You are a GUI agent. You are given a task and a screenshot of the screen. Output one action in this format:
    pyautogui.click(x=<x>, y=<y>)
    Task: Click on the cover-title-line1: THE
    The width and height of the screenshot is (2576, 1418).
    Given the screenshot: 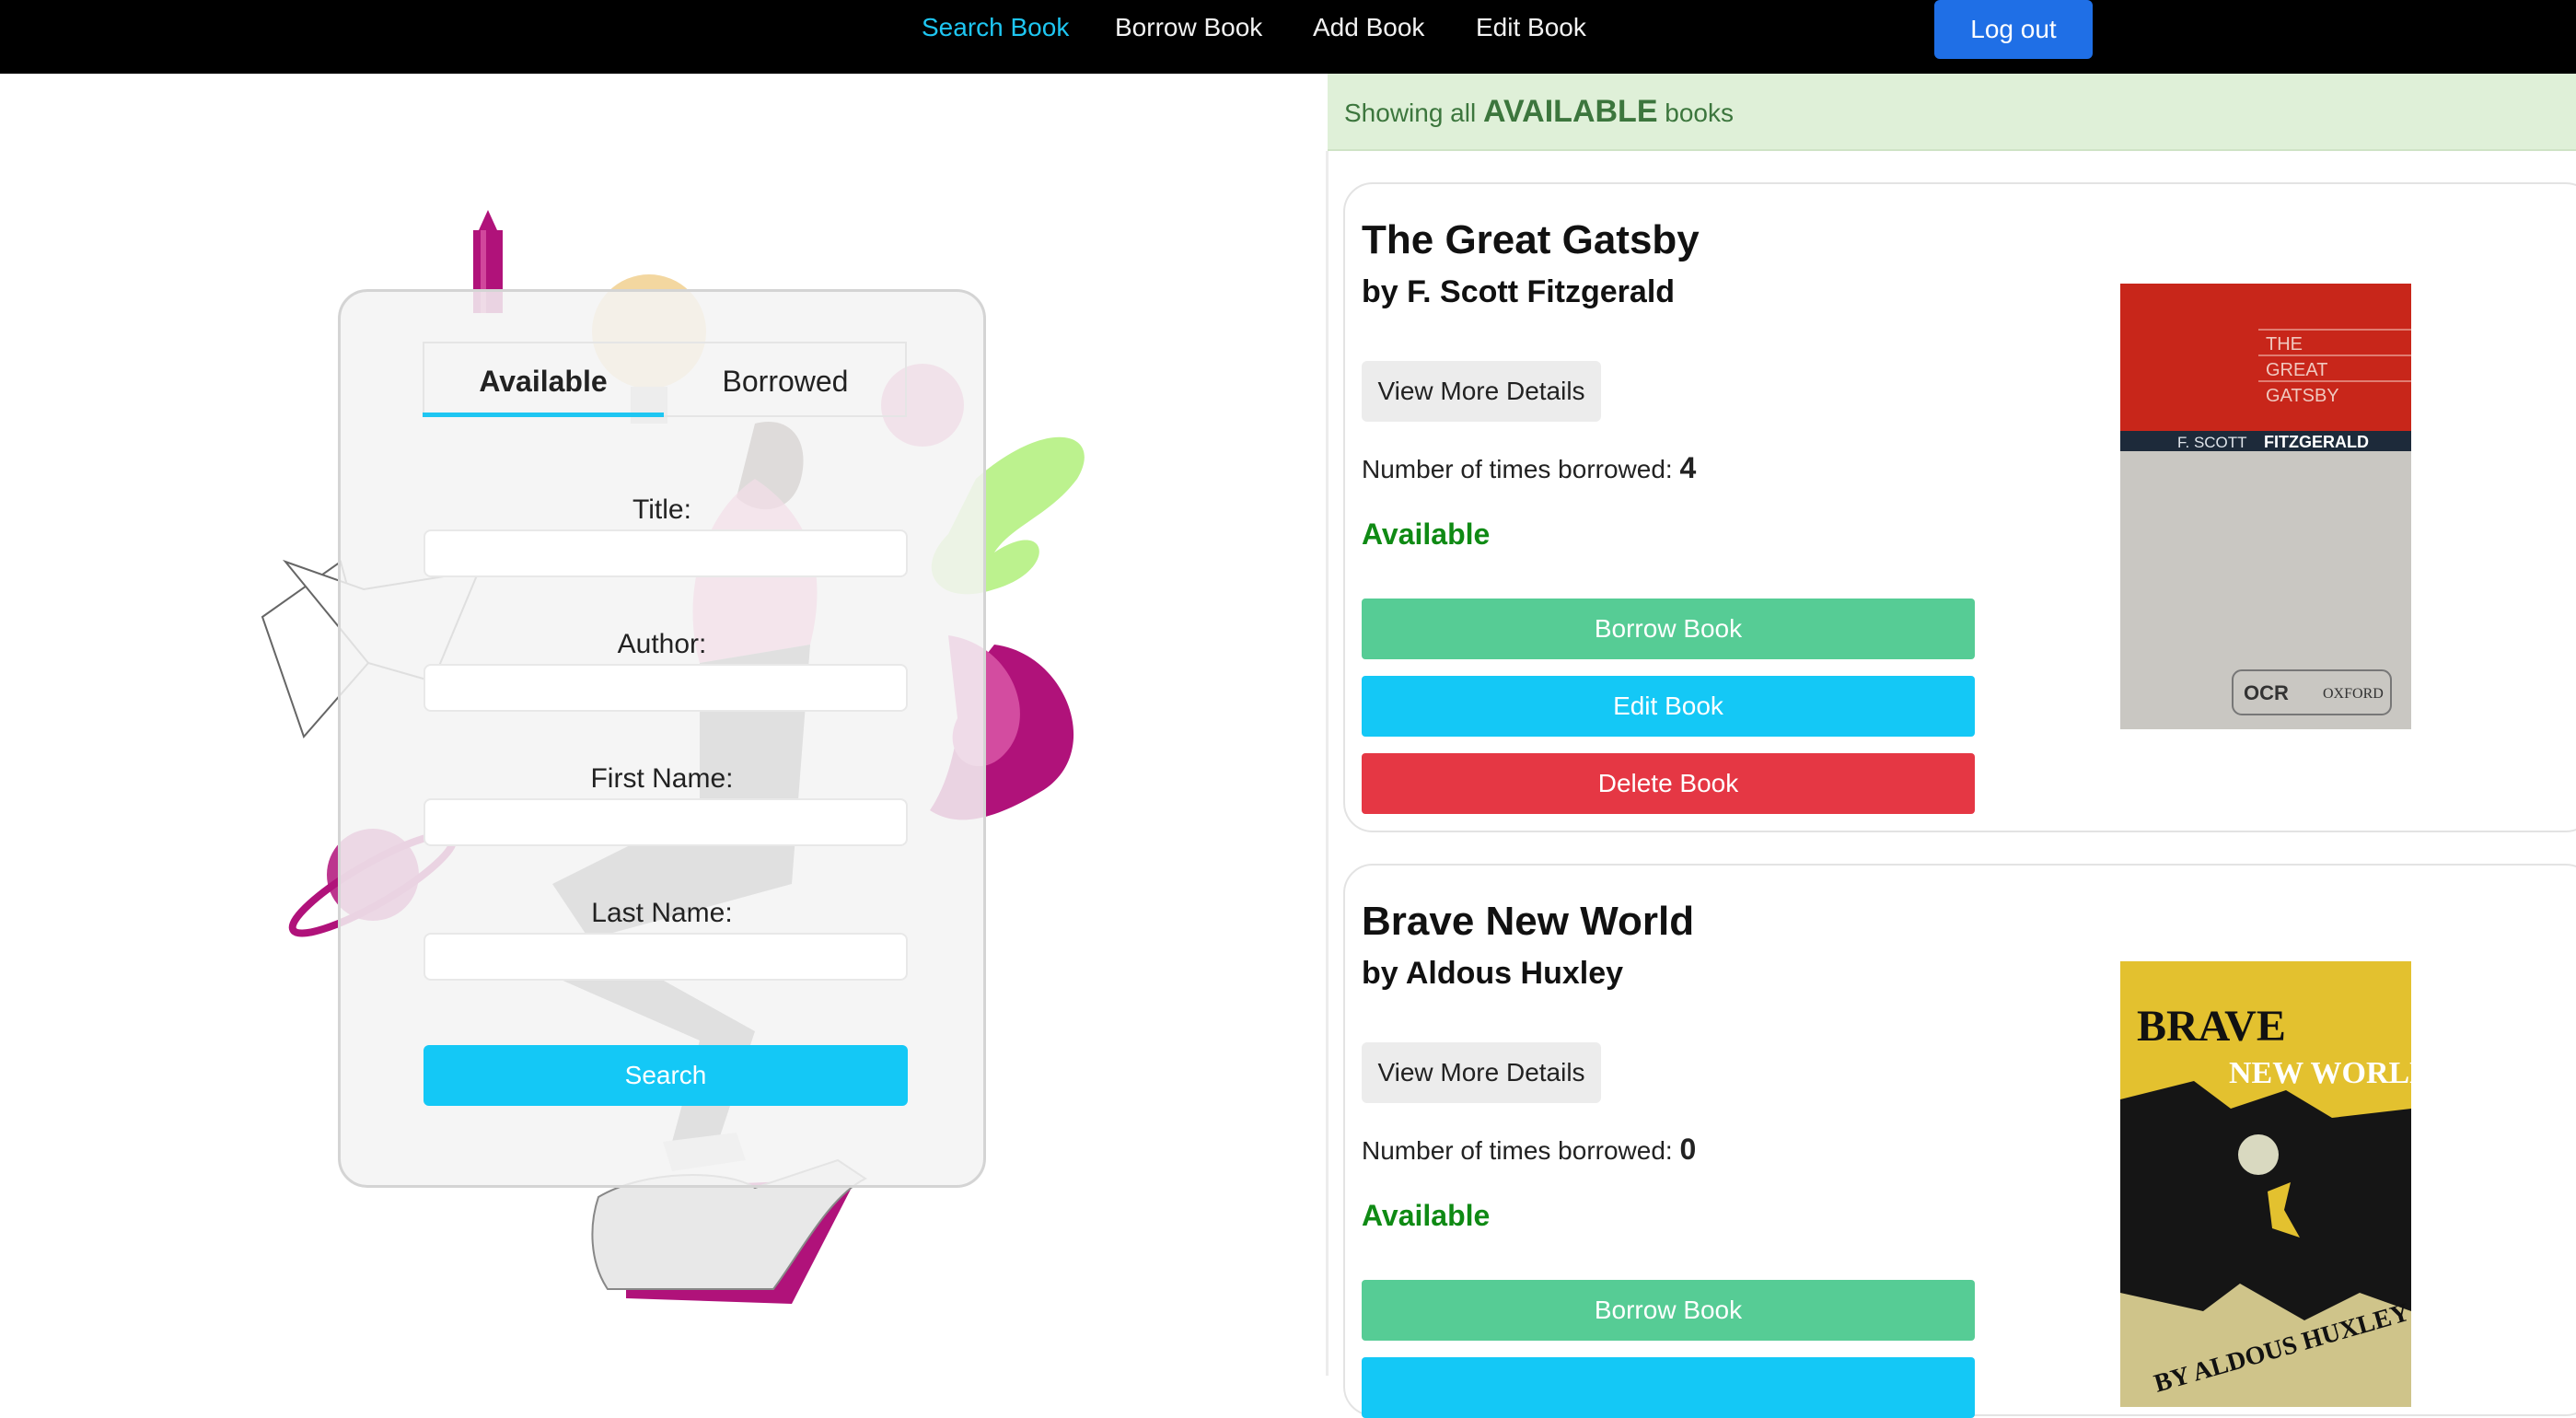 What is the action you would take?
    pyautogui.click(x=2284, y=344)
    